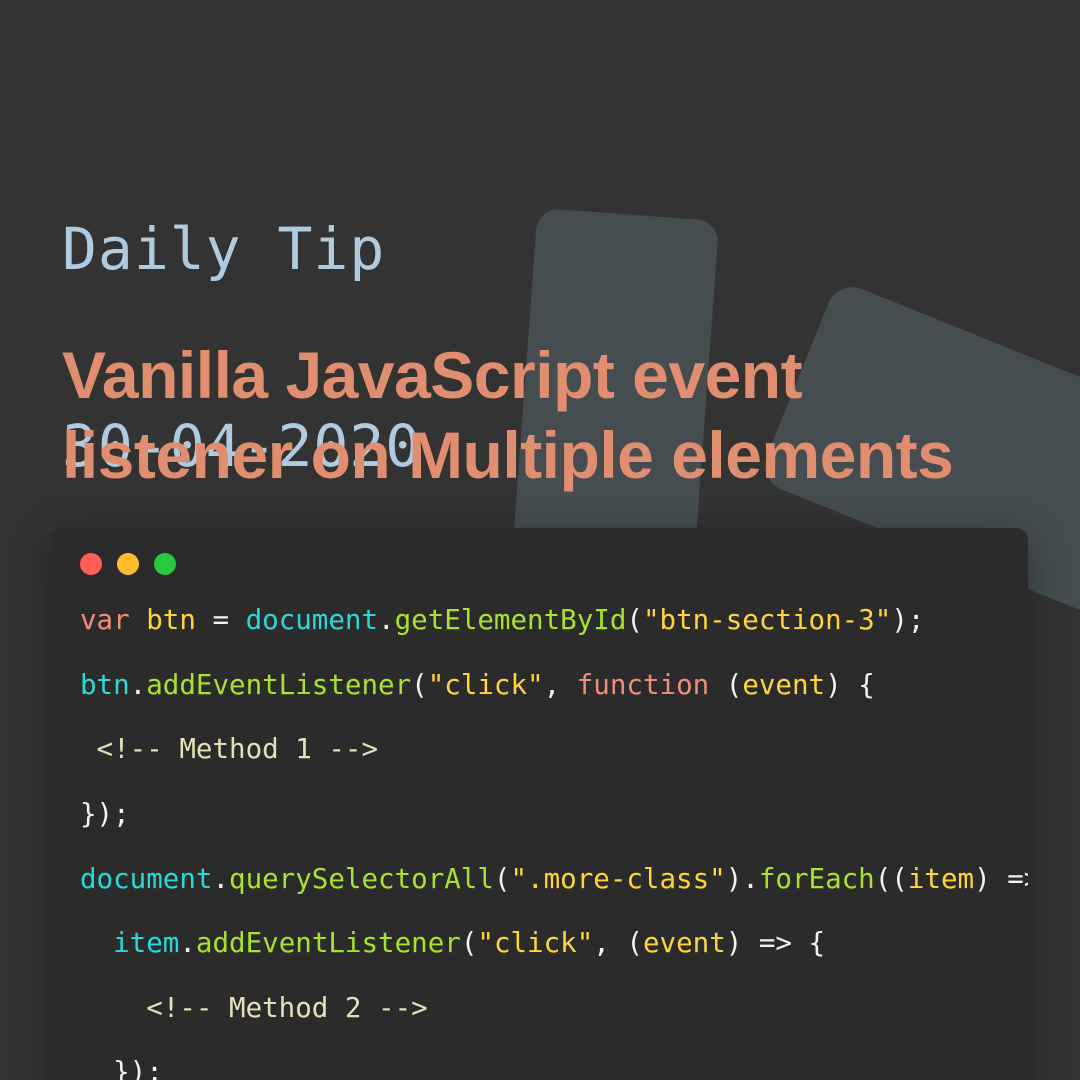  What do you see at coordinates (554, 1008) in the screenshot?
I see `code-line: <!-- Method 2 -->` at bounding box center [554, 1008].